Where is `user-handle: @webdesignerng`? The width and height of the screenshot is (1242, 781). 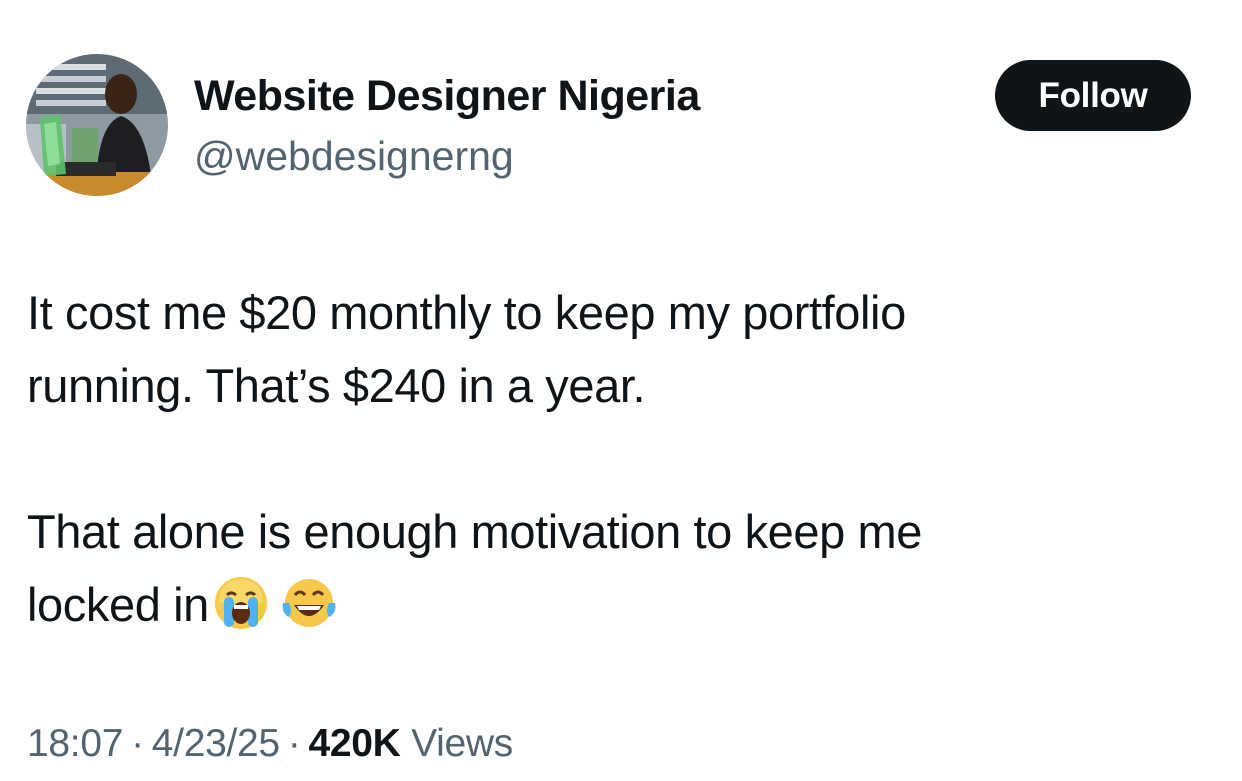
user-handle: @webdesignerng is located at coordinates (354, 156).